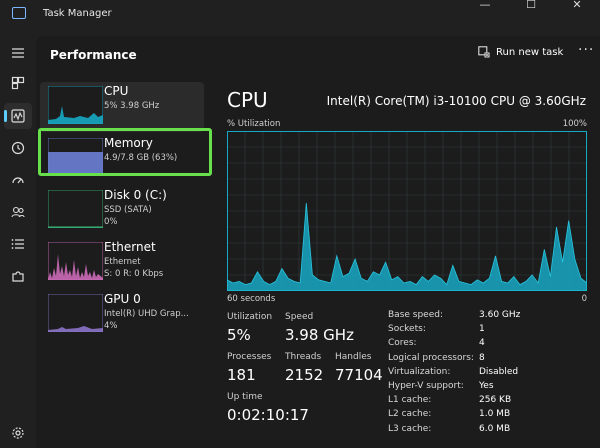 This screenshot has height=448, width=600. I want to click on gear-icon, so click(18, 433).